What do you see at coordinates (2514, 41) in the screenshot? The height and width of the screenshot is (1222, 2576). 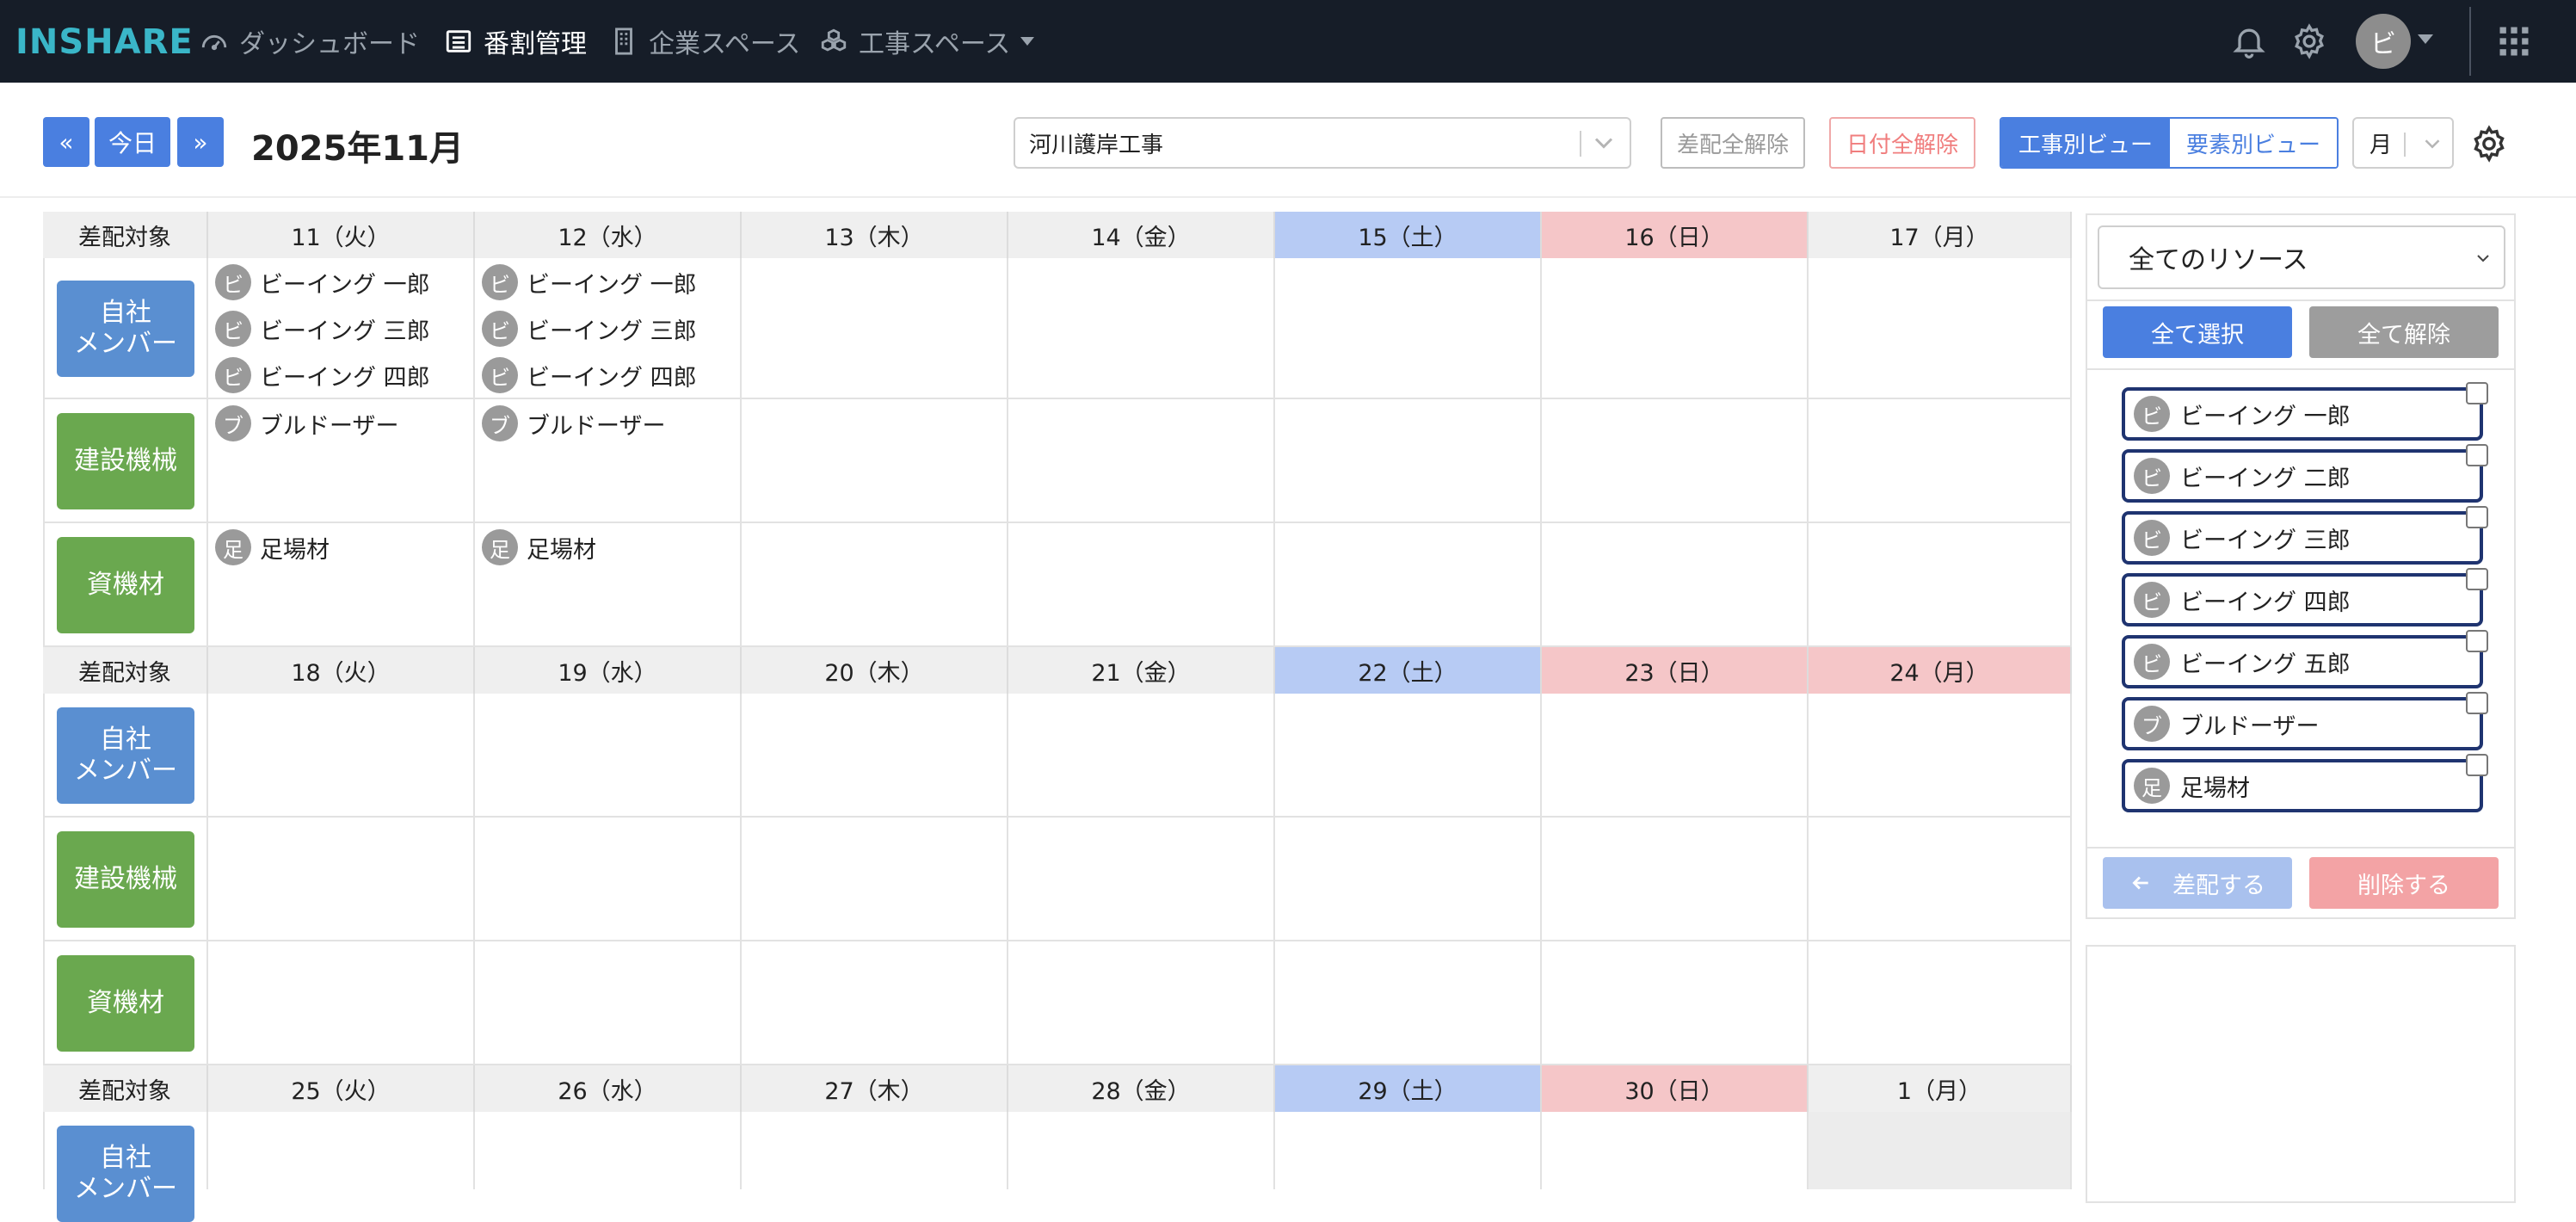 I see `apps-grid-icon` at bounding box center [2514, 41].